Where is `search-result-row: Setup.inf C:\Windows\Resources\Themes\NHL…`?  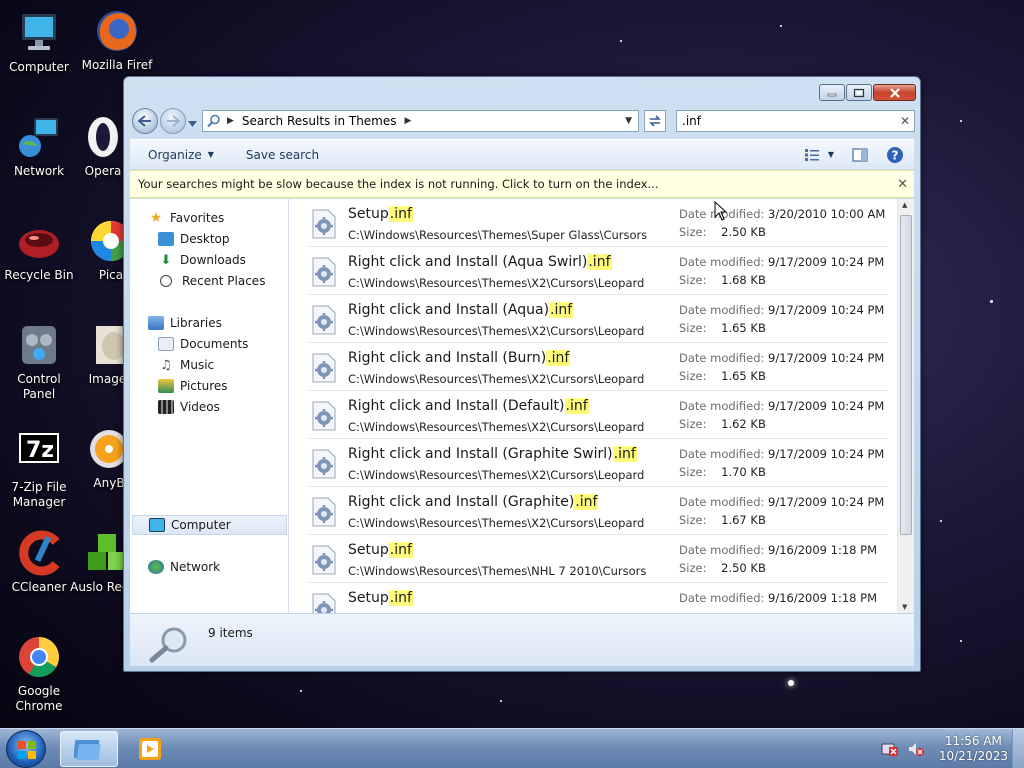
search-result-row: Setup.inf C:\Windows\Resources\Themes\NHL… is located at coordinates (598, 559).